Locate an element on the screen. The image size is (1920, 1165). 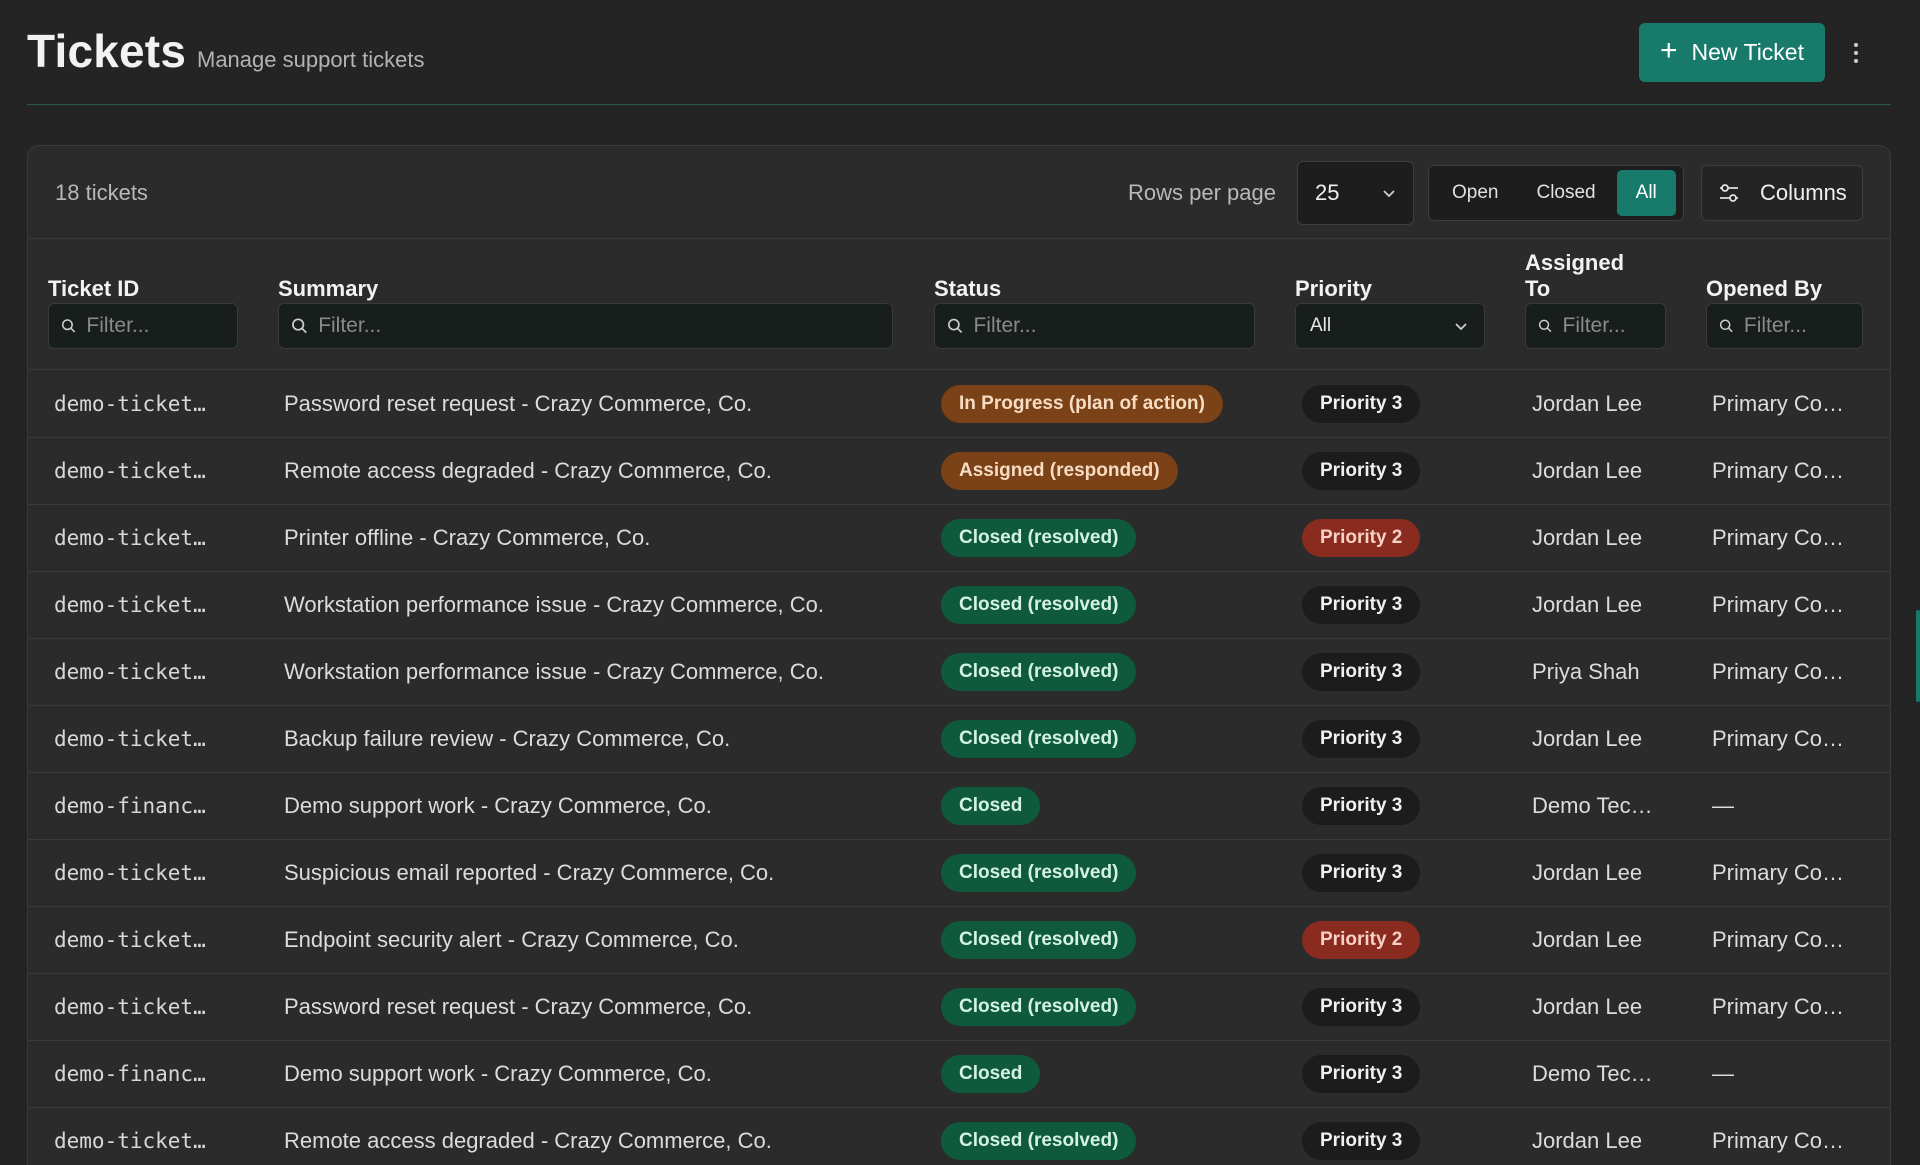
opened-by-filter is located at coordinates (1784, 326).